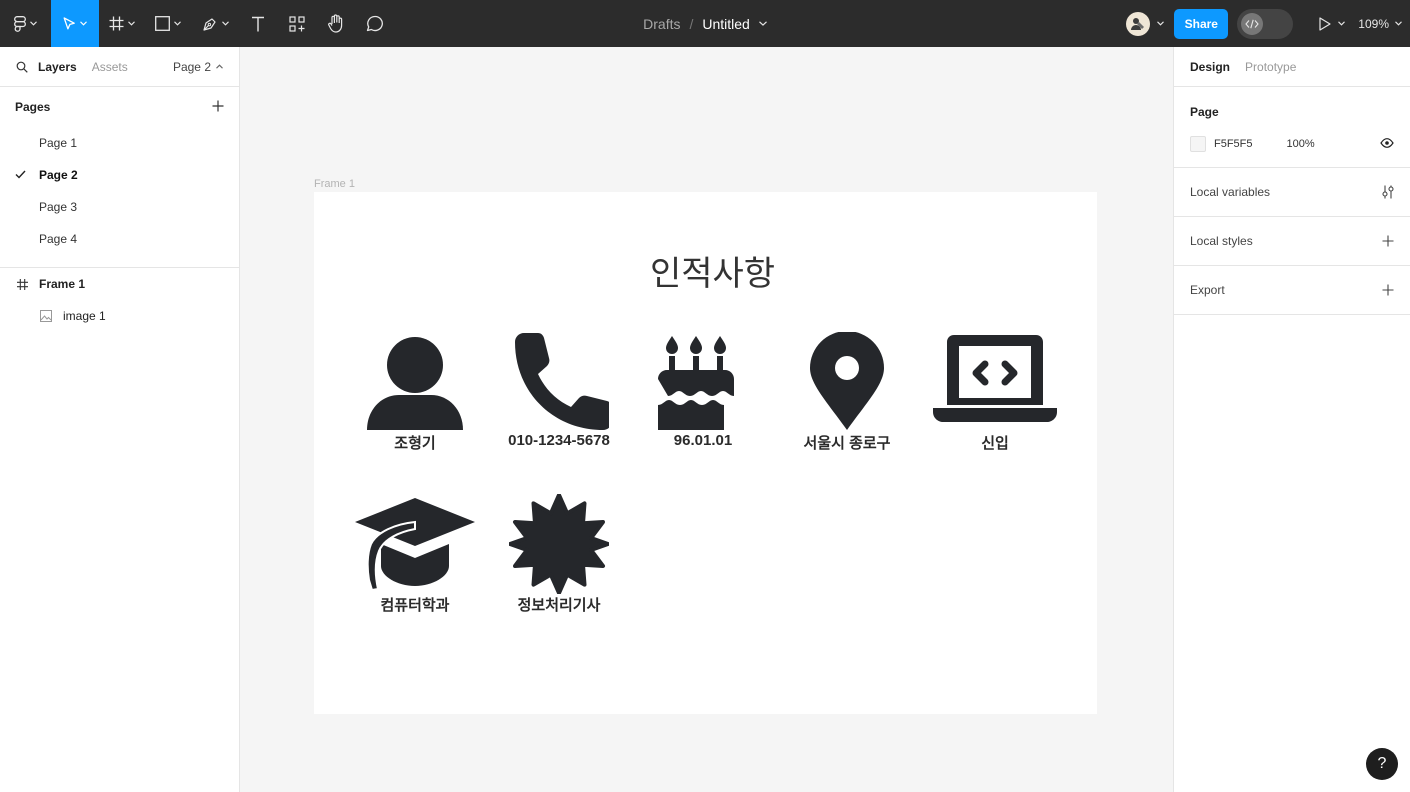  I want to click on zoom-level: 109%, so click(1373, 23).